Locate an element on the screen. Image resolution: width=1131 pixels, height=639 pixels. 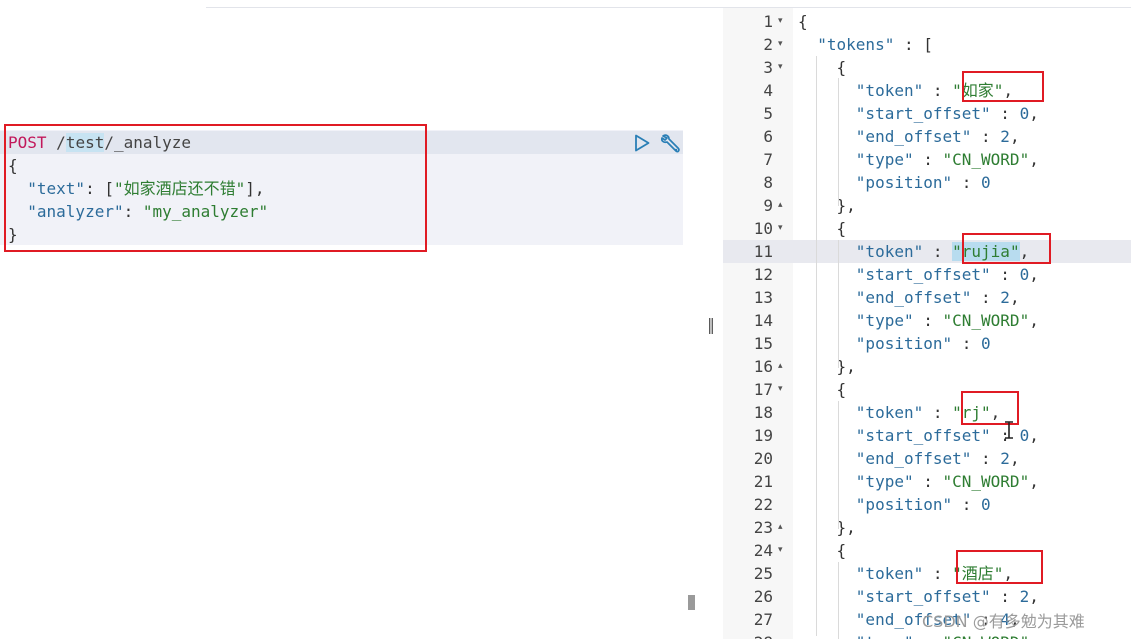
panel-splitter: ‖ is located at coordinates (712, 325).